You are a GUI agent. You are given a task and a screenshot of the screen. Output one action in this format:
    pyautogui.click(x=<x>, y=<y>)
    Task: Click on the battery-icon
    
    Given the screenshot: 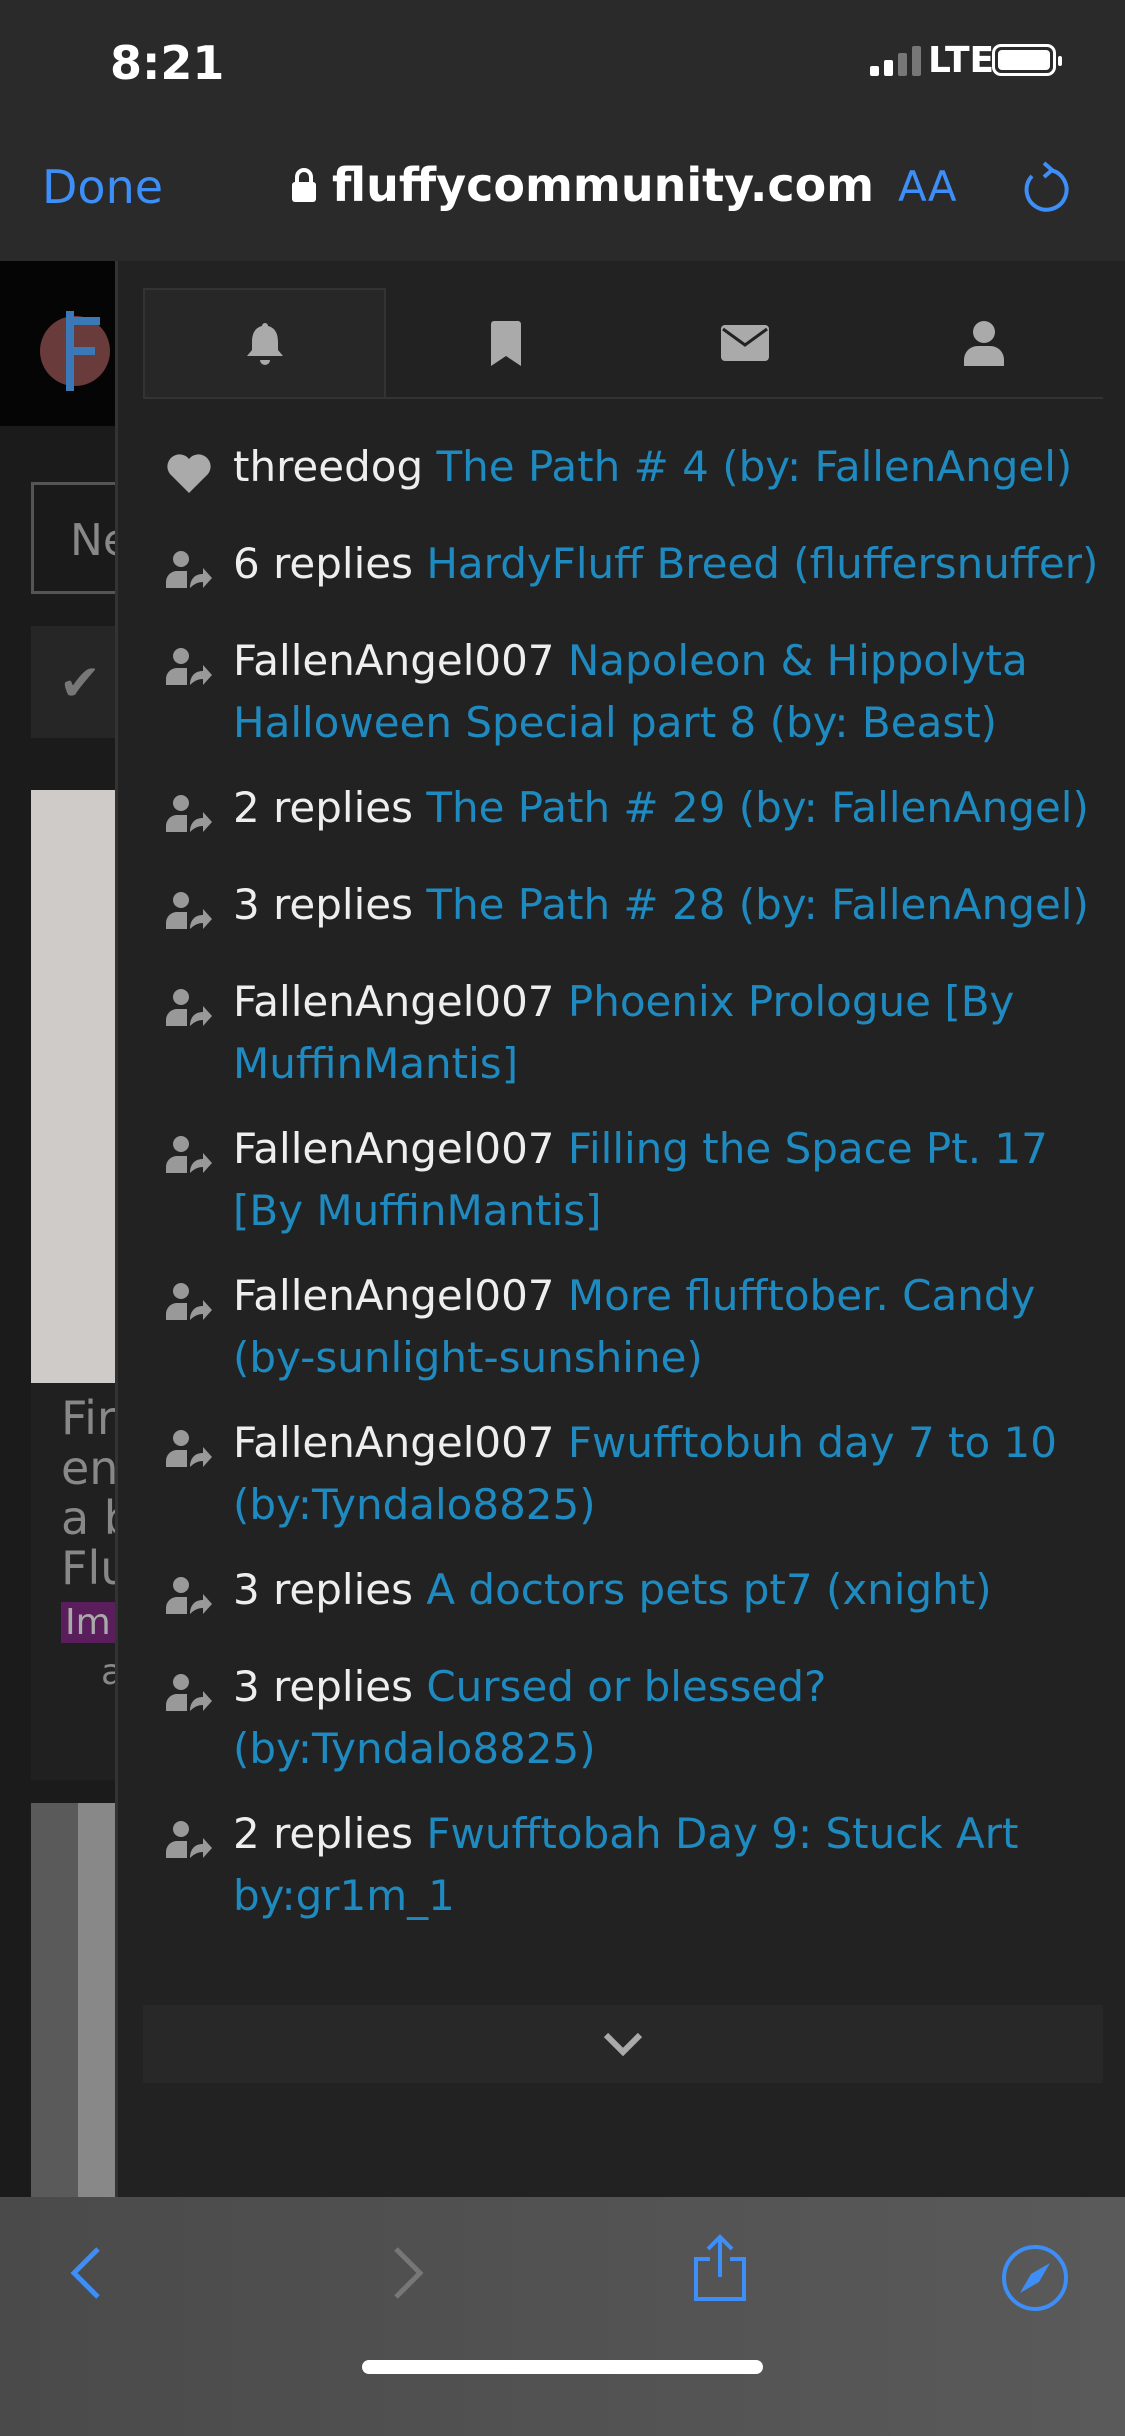 What is the action you would take?
    pyautogui.click(x=1027, y=60)
    